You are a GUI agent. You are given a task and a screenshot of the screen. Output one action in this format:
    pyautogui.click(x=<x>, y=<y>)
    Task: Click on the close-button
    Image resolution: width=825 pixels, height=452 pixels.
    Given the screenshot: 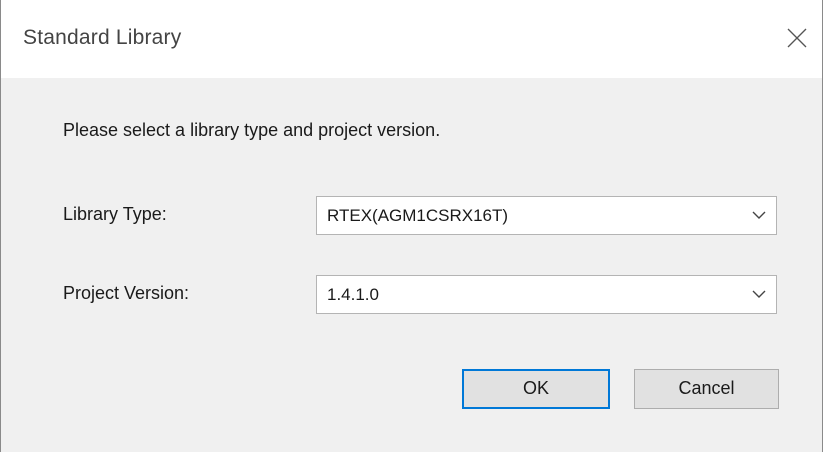 What is the action you would take?
    pyautogui.click(x=797, y=38)
    